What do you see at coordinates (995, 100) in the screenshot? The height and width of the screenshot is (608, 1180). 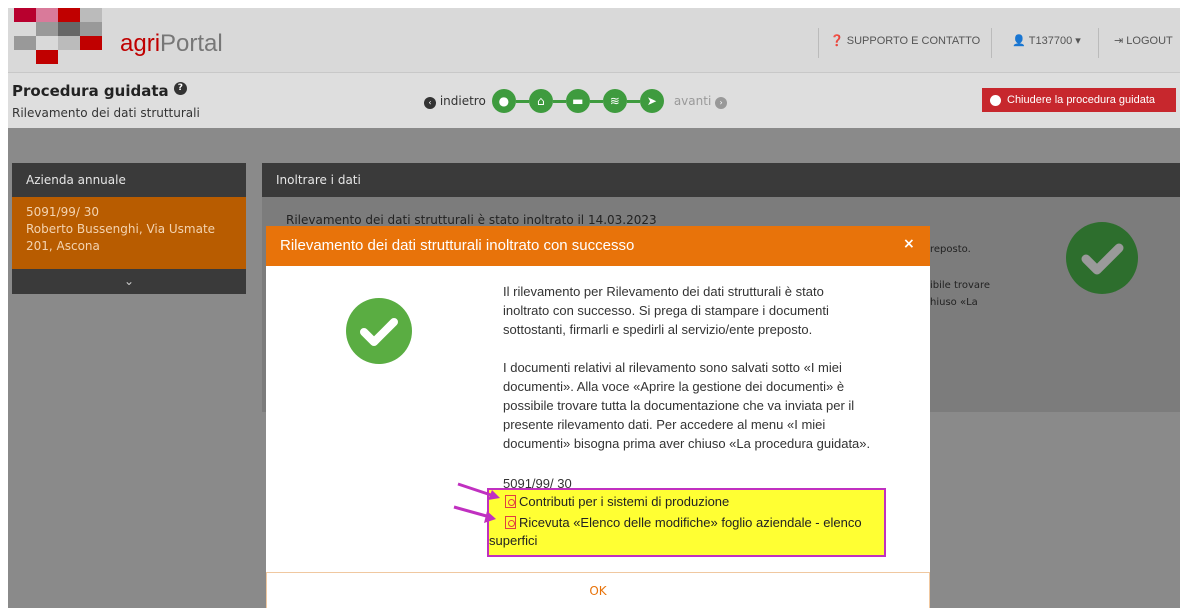 I see `stop-icon` at bounding box center [995, 100].